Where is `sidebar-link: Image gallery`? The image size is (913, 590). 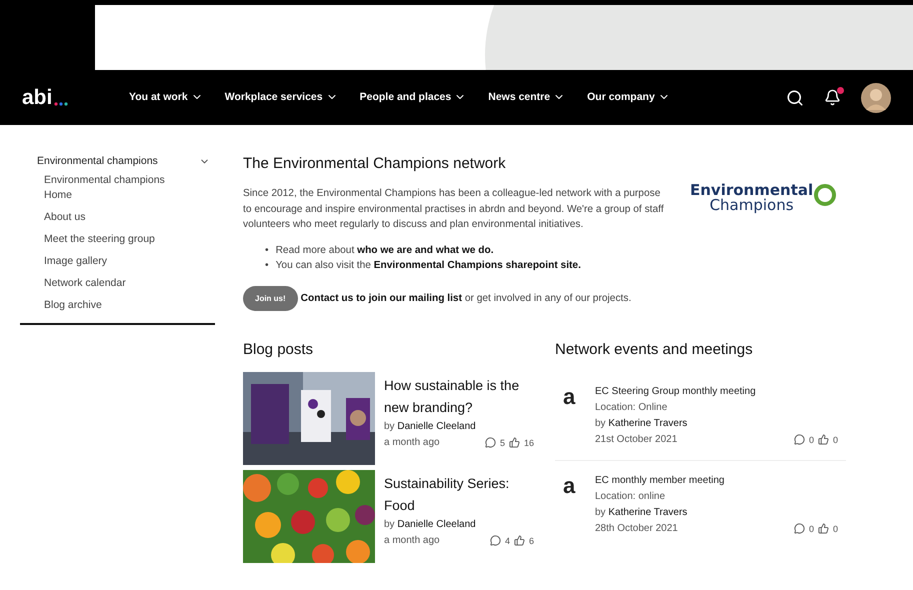 sidebar-link: Image gallery is located at coordinates (119, 261).